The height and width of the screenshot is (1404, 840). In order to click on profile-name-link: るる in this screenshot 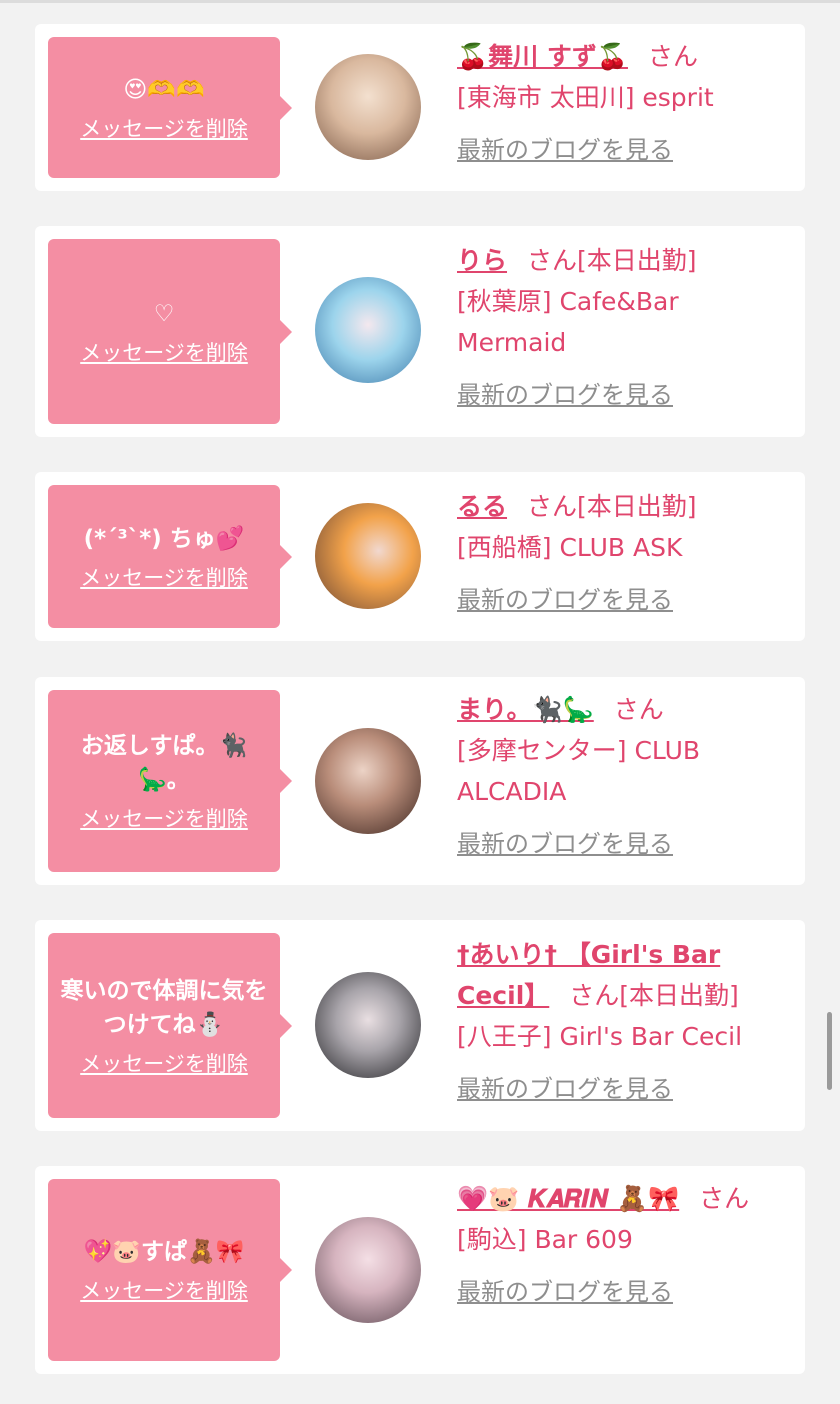, I will do `click(482, 506)`.